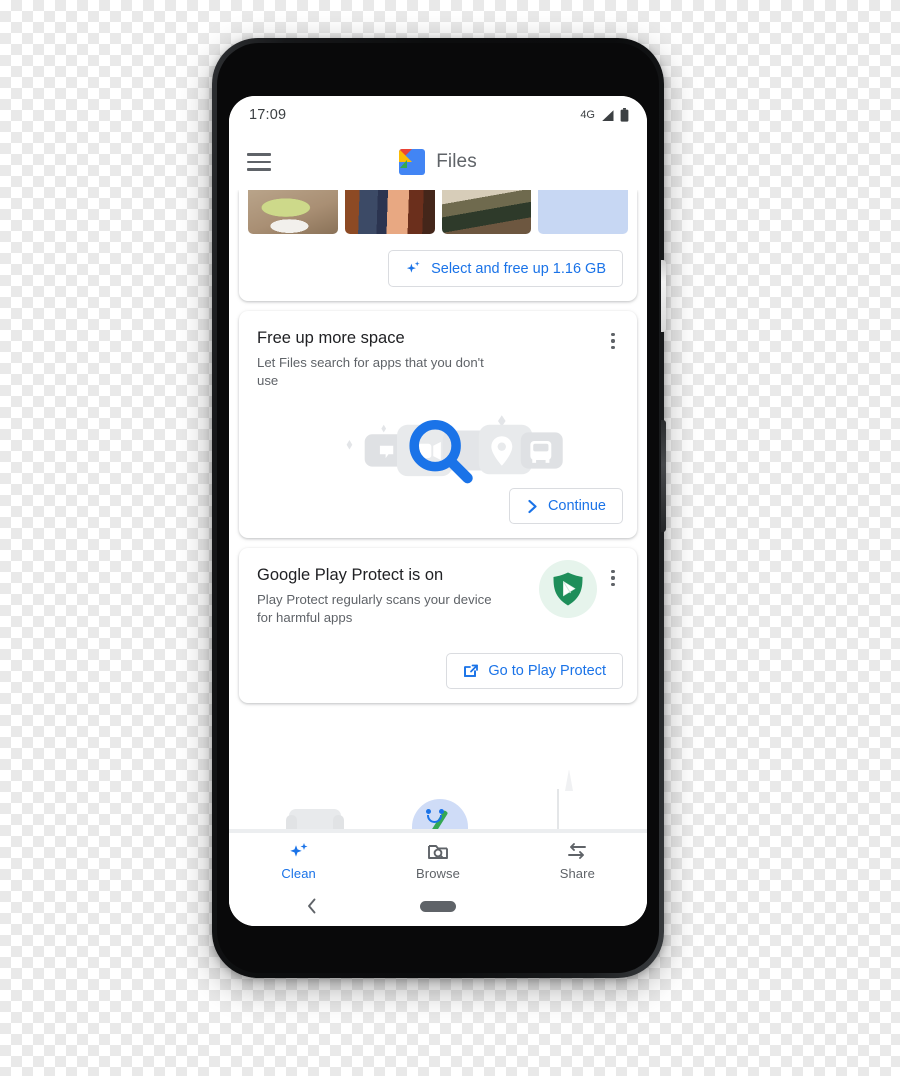  I want to click on volume-rocker-button, so click(663, 476).